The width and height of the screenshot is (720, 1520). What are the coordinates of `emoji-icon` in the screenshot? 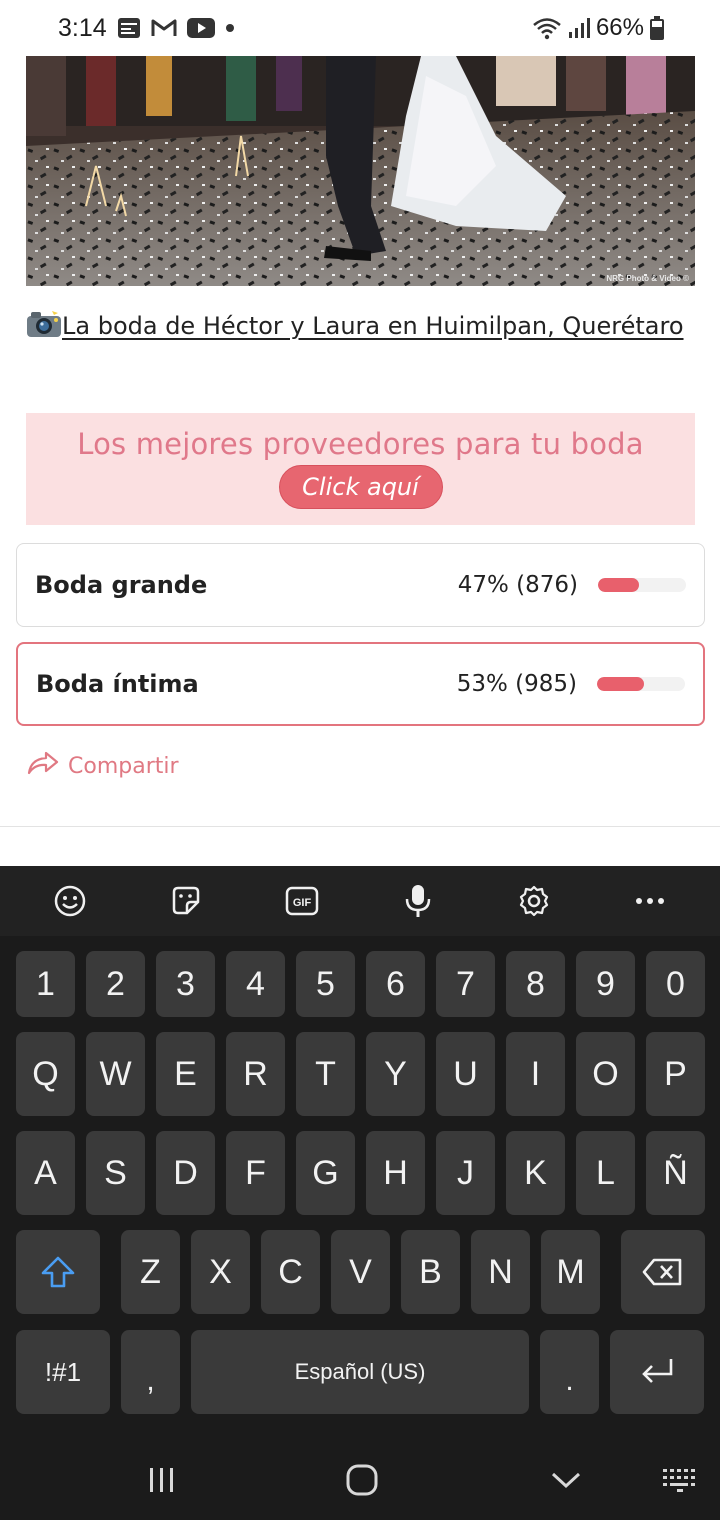 It's located at (70, 901).